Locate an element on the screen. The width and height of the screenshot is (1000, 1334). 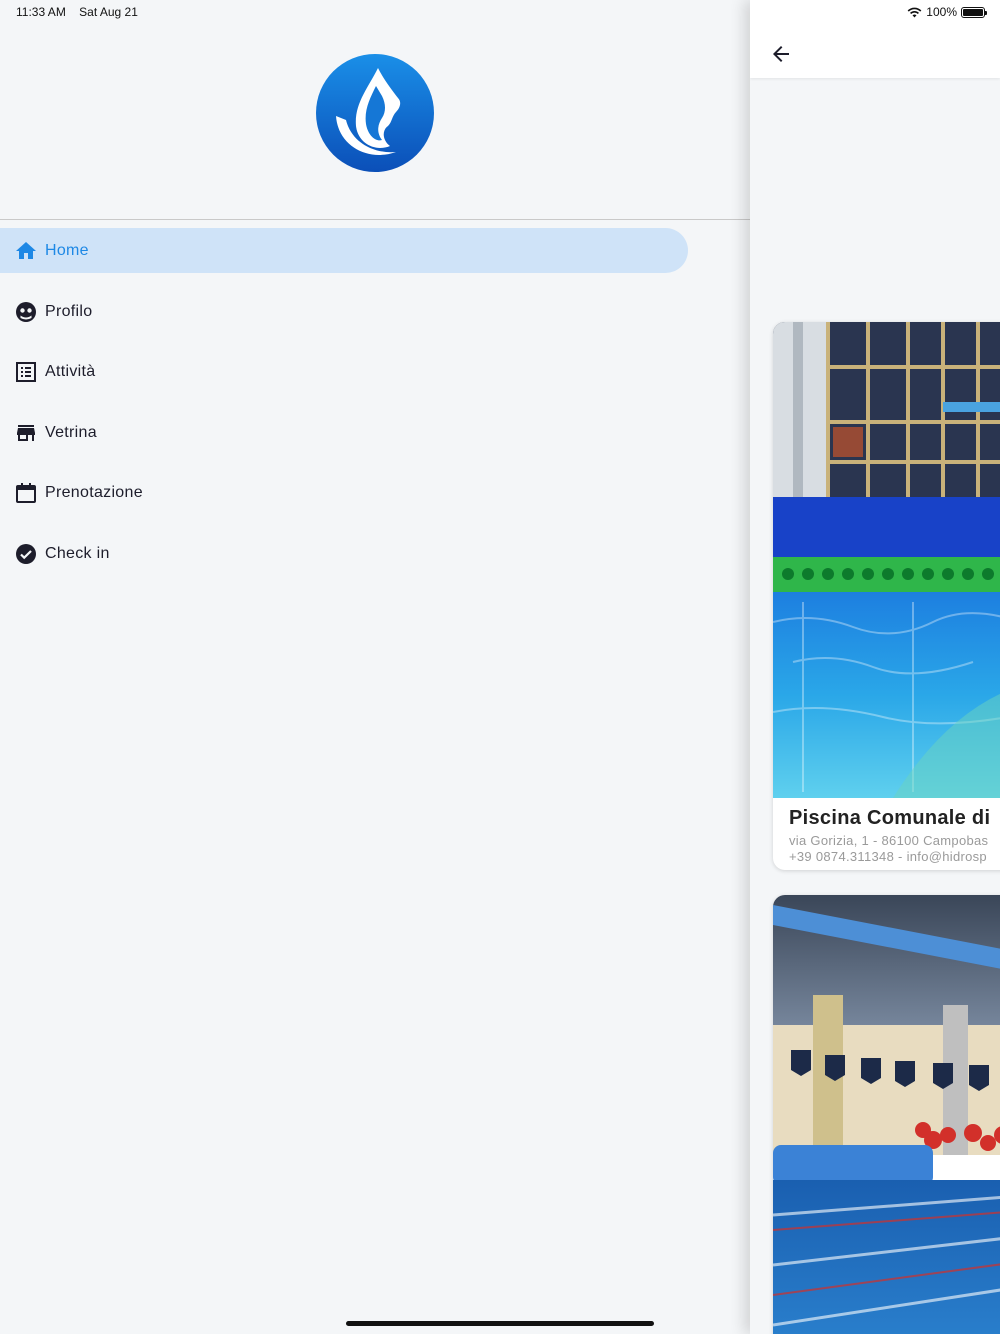
nav-item-label: Prenotazione is located at coordinates (94, 492).